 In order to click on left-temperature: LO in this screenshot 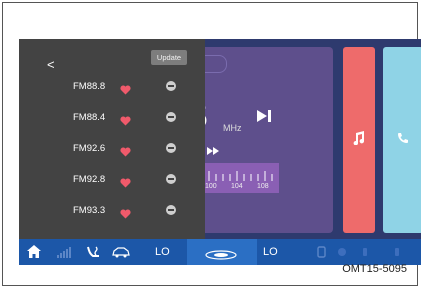, I will do `click(162, 252)`.